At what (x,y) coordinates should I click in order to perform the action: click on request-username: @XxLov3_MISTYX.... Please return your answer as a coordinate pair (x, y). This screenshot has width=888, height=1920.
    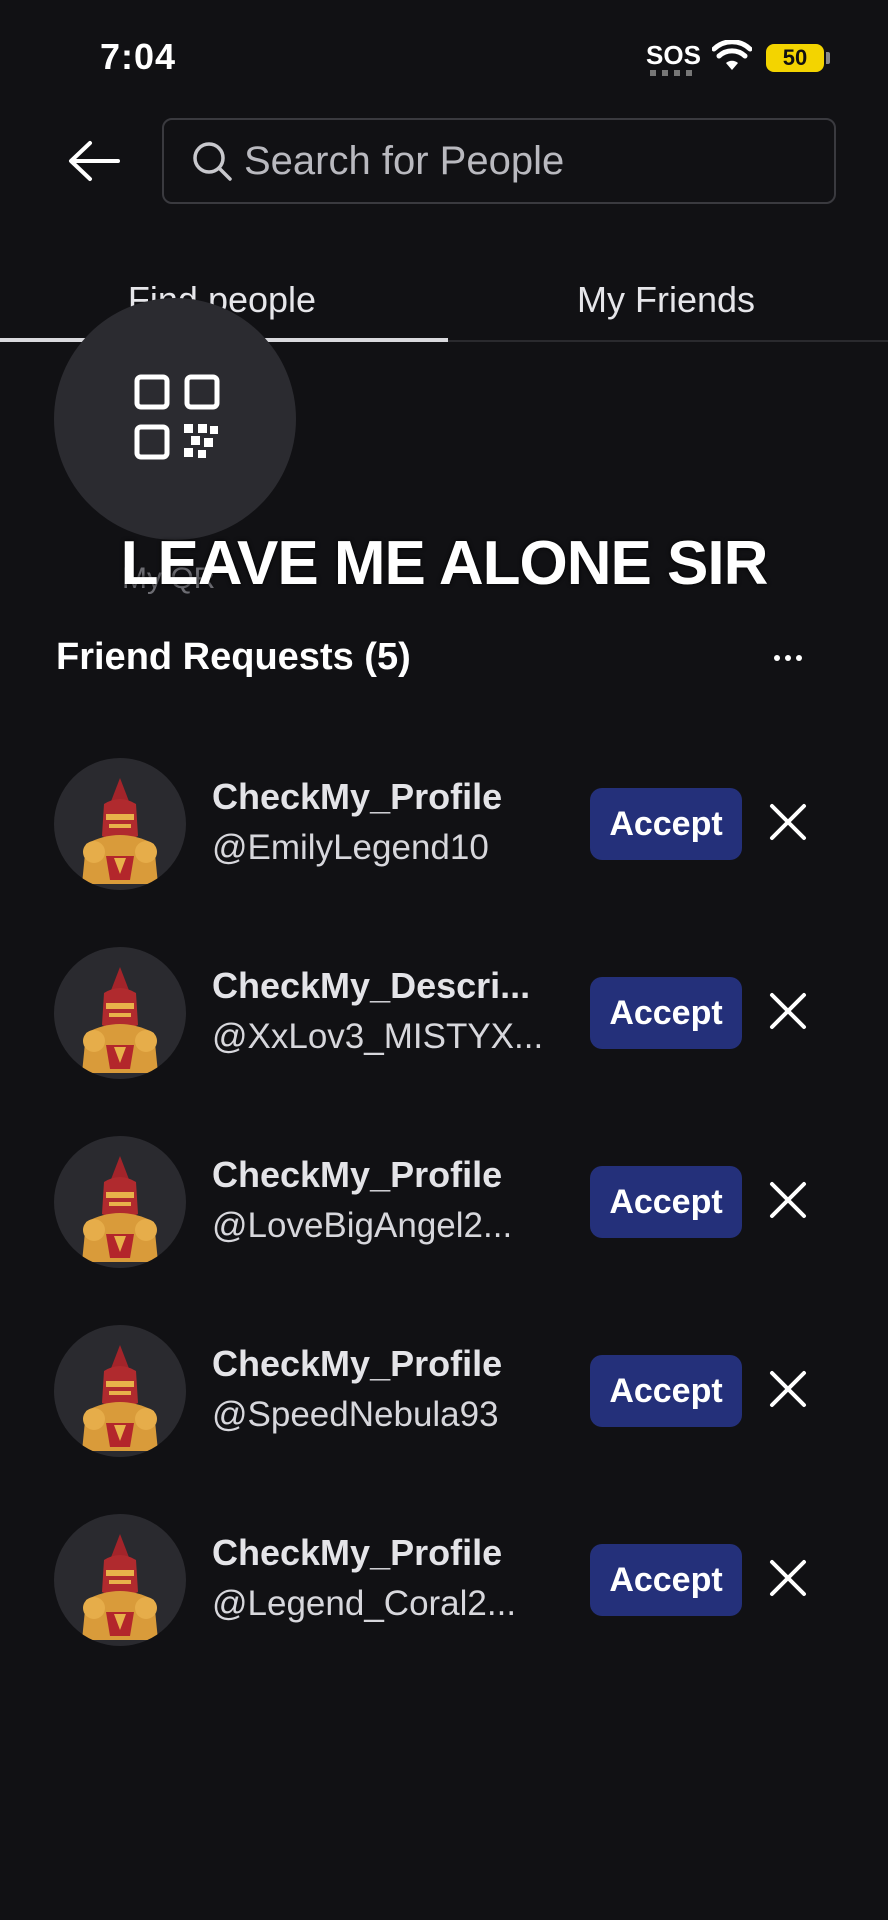
    Looking at the image, I should click on (378, 1036).